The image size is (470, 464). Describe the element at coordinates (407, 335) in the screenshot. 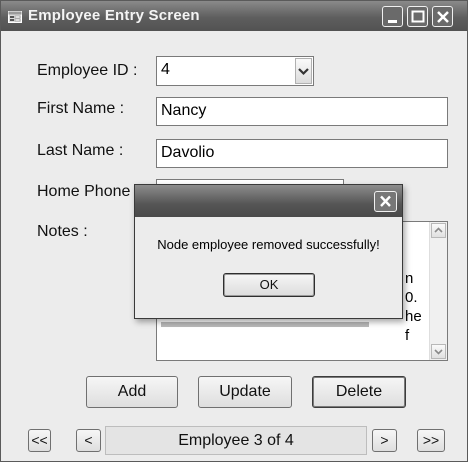

I see `notes-fragment: f` at that location.